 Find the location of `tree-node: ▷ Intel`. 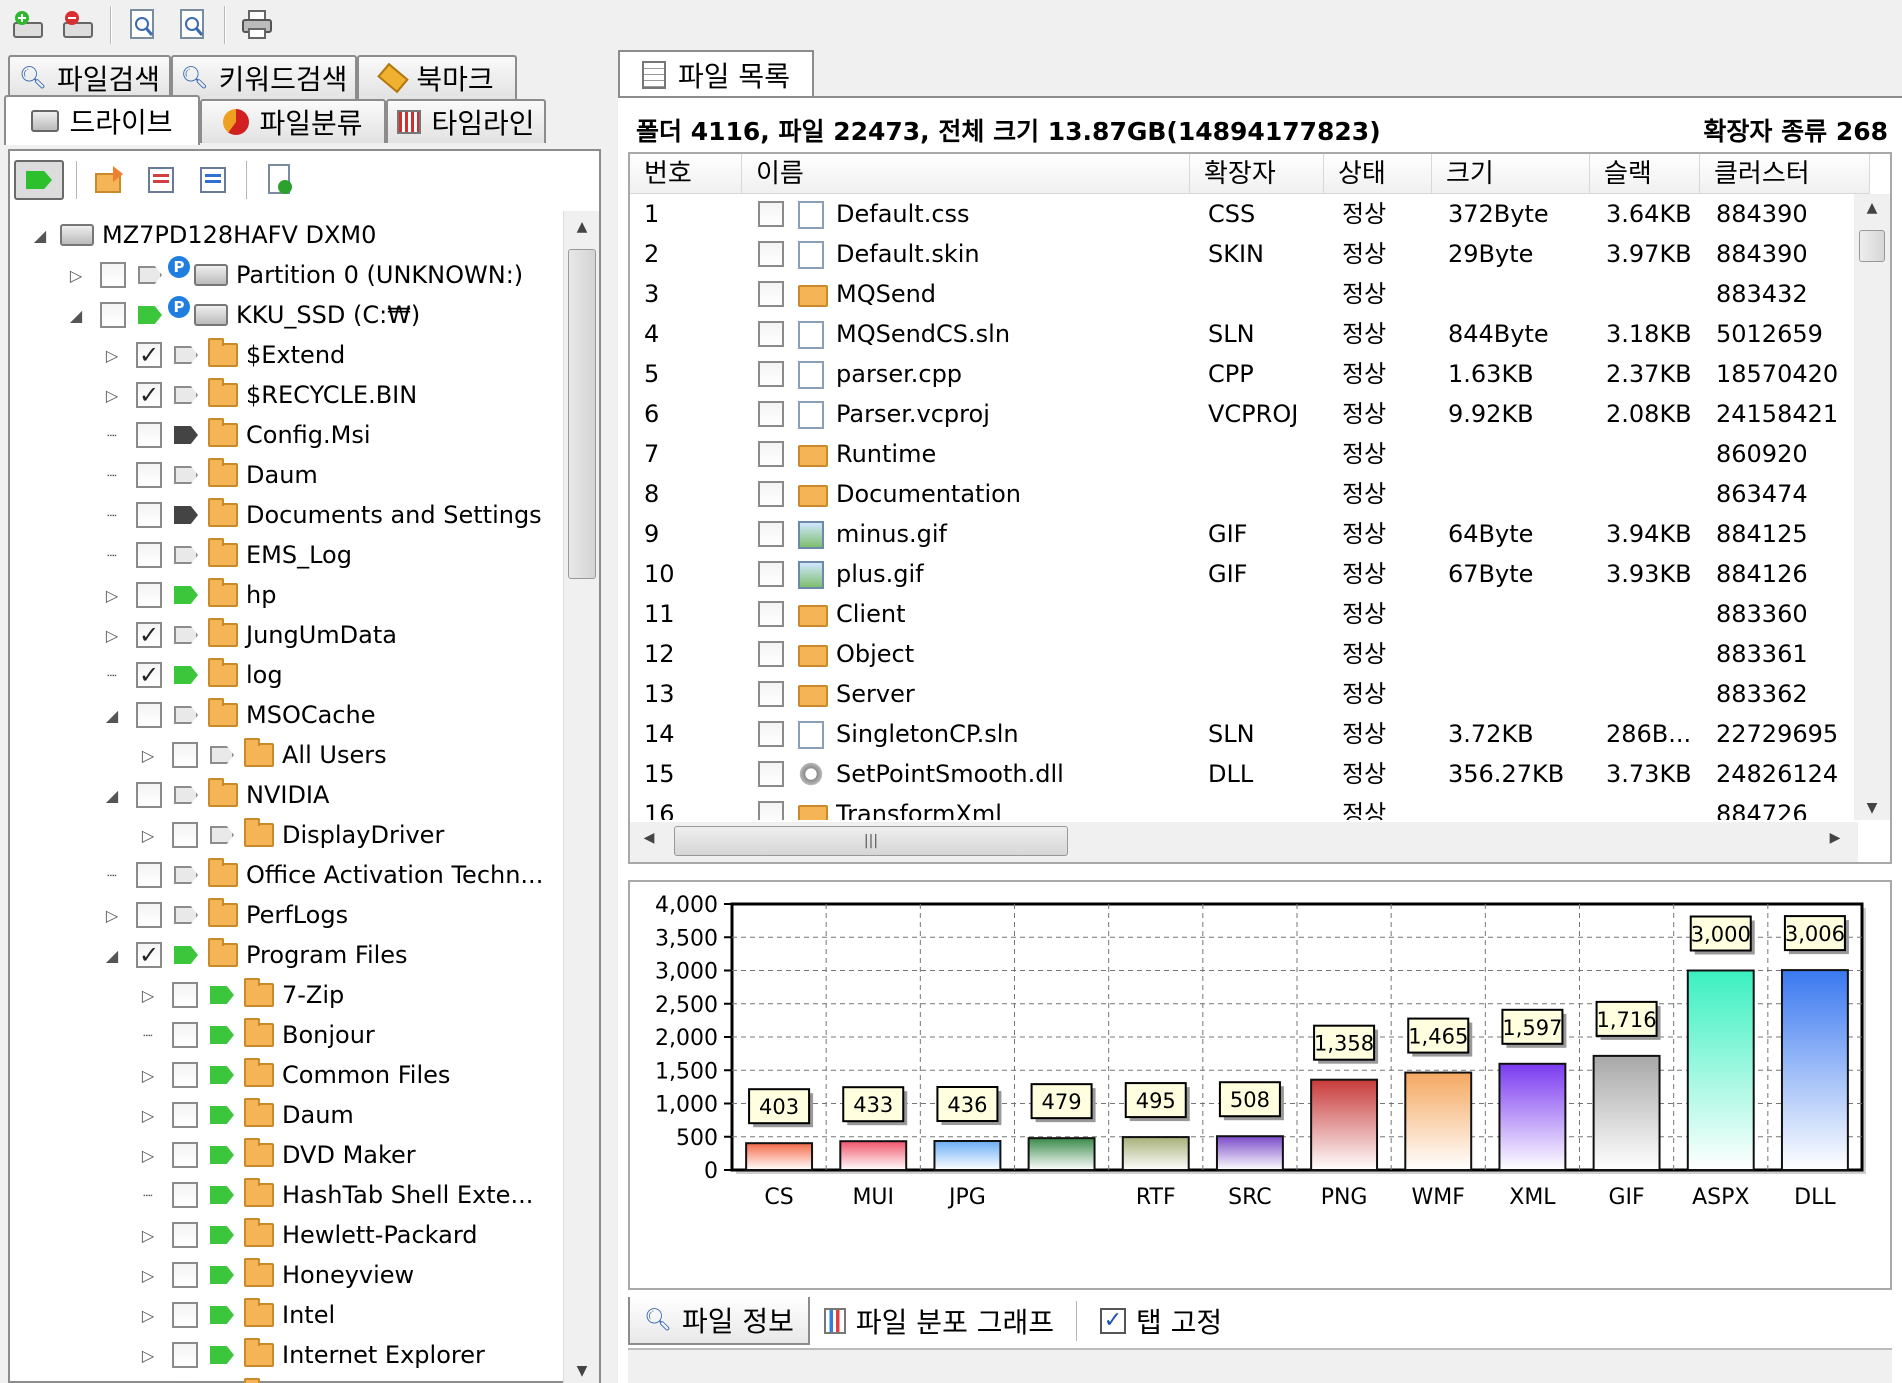

tree-node: ▷ Intel is located at coordinates (236, 1315).